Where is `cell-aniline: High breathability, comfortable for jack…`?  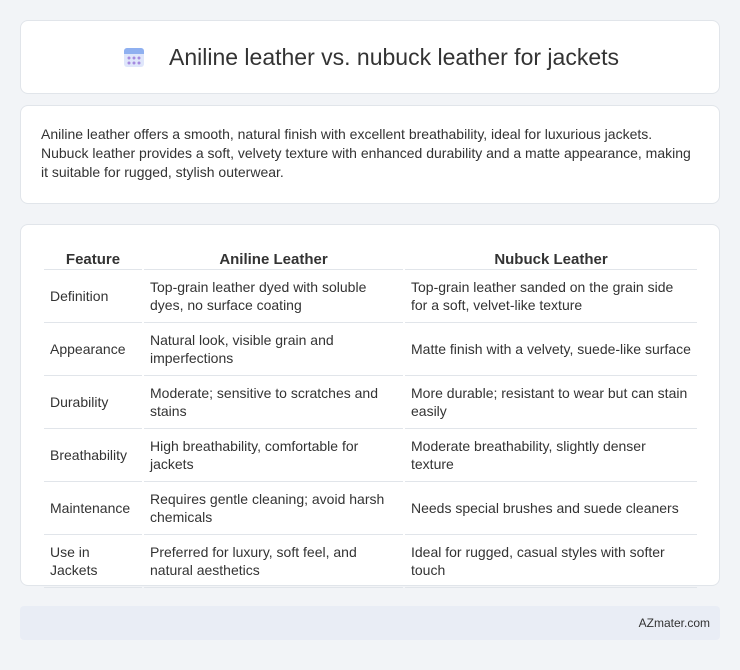
cell-aniline: High breathability, comfortable for jack… is located at coordinates (273, 455).